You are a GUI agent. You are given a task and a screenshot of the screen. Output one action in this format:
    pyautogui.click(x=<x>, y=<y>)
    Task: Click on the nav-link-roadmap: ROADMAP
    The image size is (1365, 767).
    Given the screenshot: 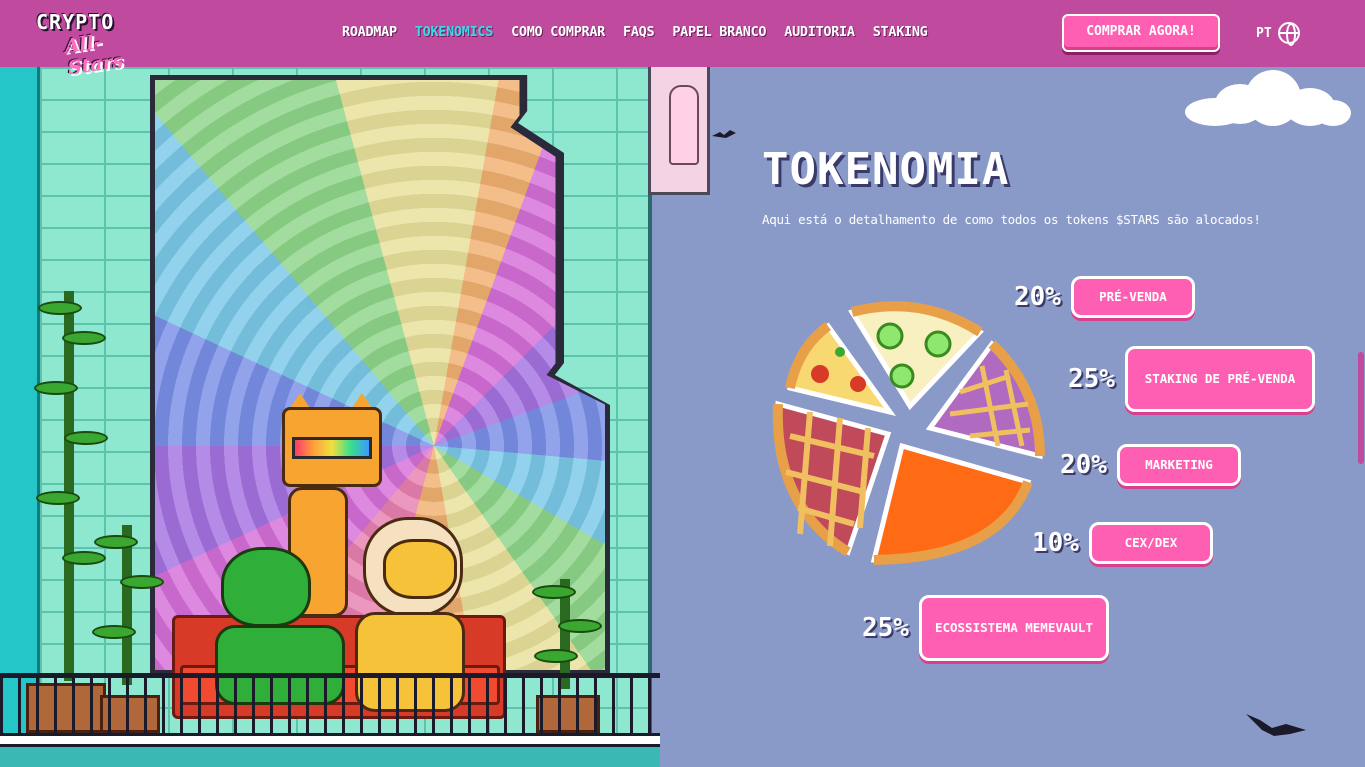 What is the action you would take?
    pyautogui.click(x=369, y=32)
    